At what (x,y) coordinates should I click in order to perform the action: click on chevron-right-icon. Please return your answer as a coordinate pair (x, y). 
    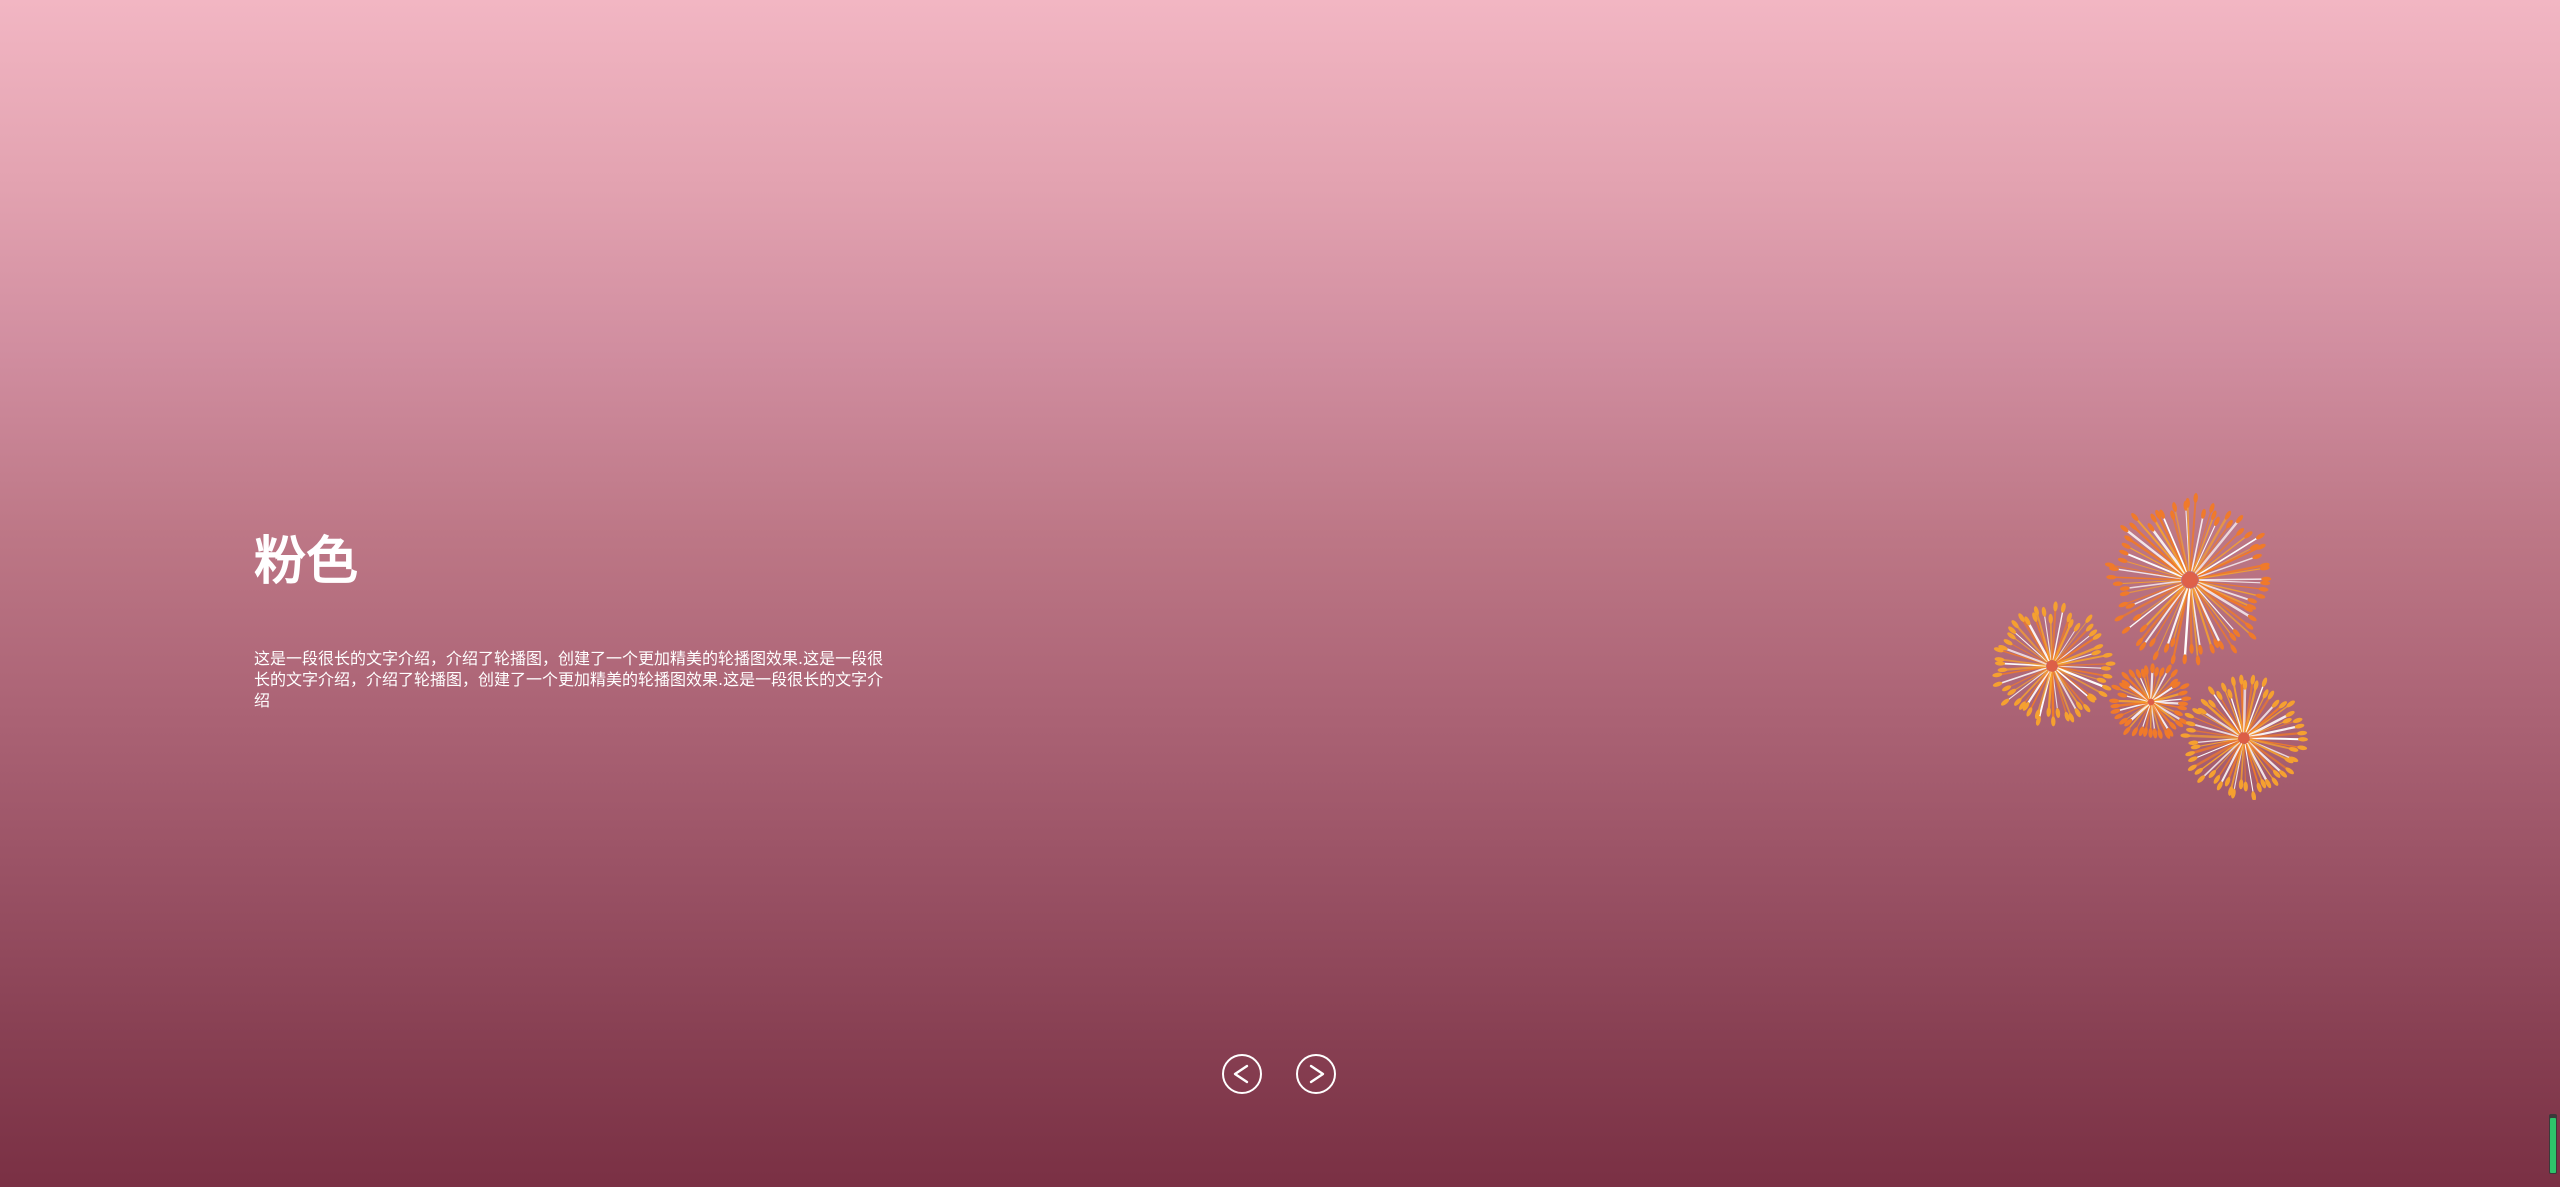
    Looking at the image, I should click on (1317, 1074).